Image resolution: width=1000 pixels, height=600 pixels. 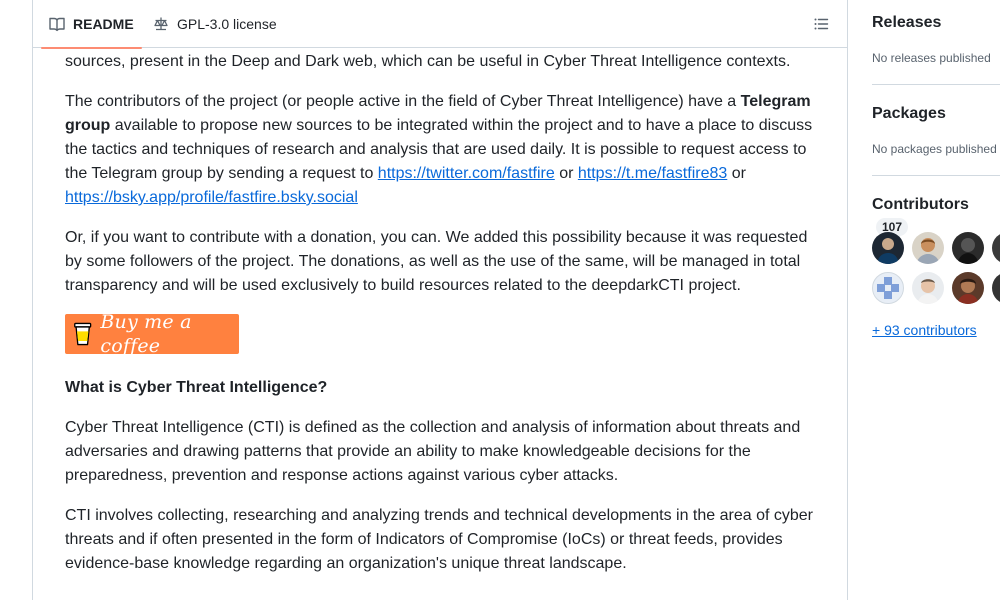 I want to click on releases-empty-text: No releases published, so click(x=931, y=58).